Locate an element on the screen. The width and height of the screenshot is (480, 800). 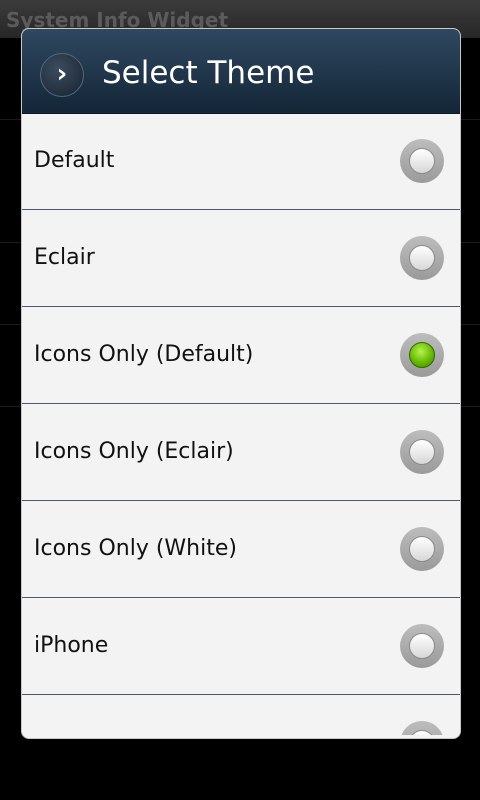
theme-option-iphone: iPhone is located at coordinates (241, 646).